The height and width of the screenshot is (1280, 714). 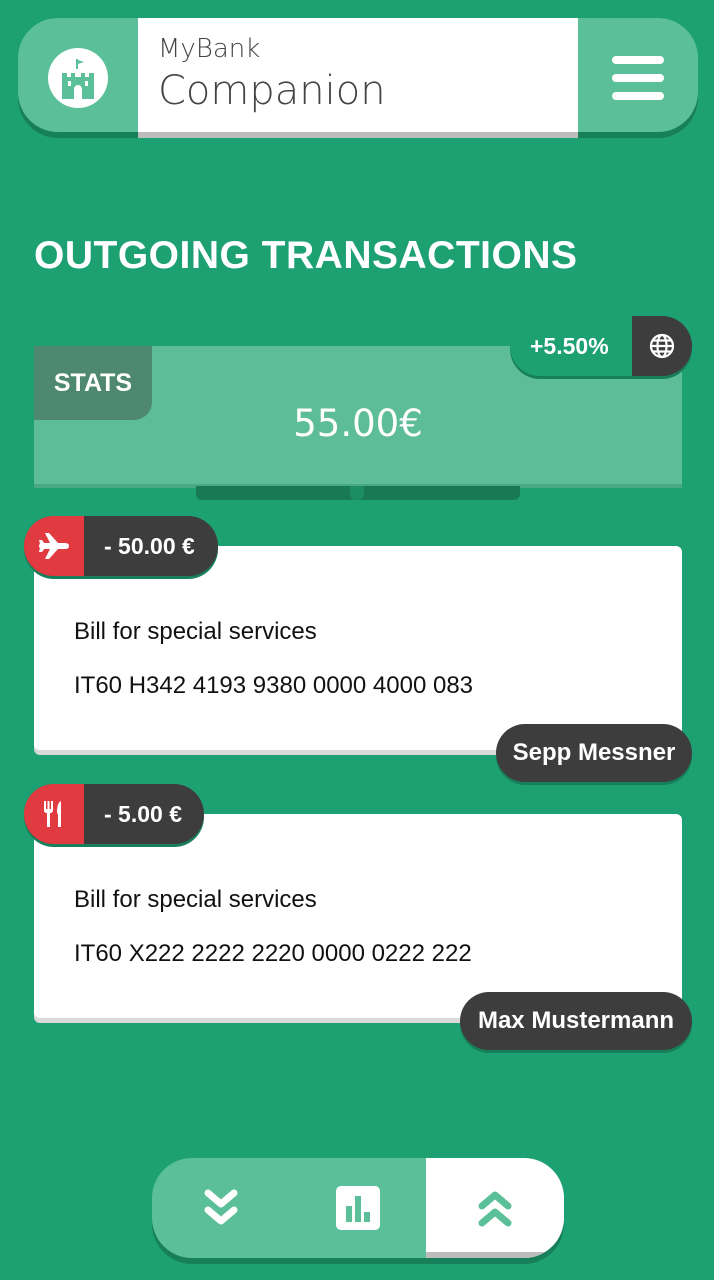 What do you see at coordinates (638, 78) in the screenshot?
I see `hamburger-menu-icon` at bounding box center [638, 78].